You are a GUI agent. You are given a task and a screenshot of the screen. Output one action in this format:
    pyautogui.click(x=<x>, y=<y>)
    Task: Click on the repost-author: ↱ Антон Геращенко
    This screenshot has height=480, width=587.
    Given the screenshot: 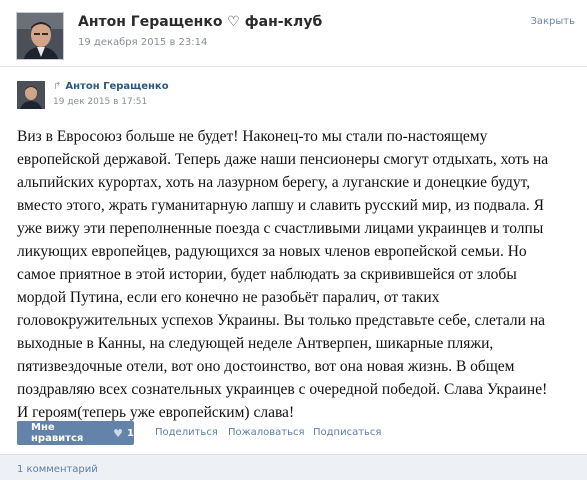 What is the action you would take?
    pyautogui.click(x=111, y=86)
    